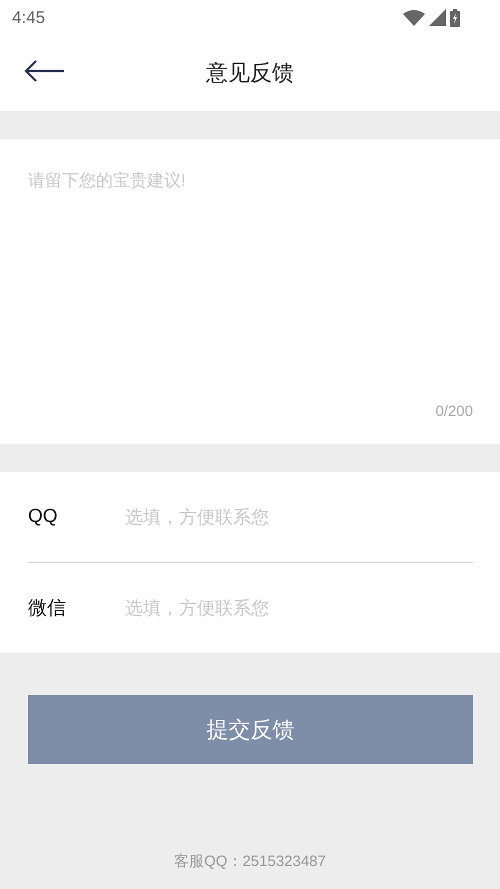 This screenshot has height=889, width=500. Describe the element at coordinates (43, 517) in the screenshot. I see `contact-label: QQ` at that location.